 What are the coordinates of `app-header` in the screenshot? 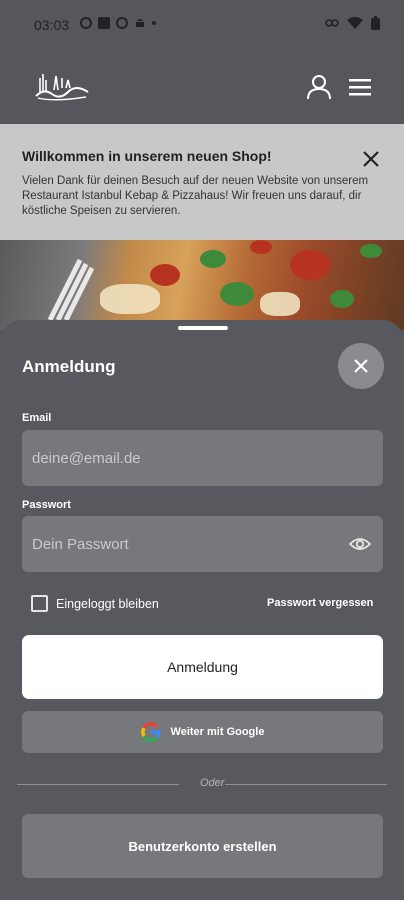 It's located at (202, 87).